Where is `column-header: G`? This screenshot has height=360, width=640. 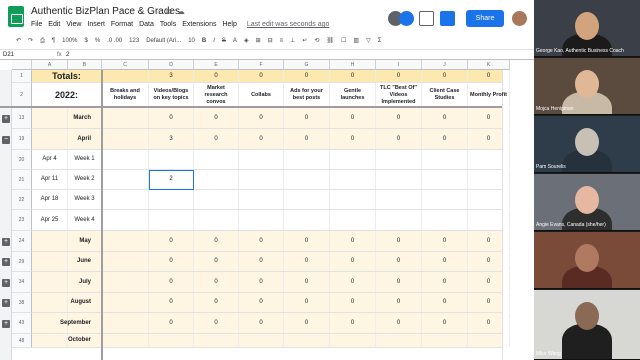 column-header: G is located at coordinates (307, 65).